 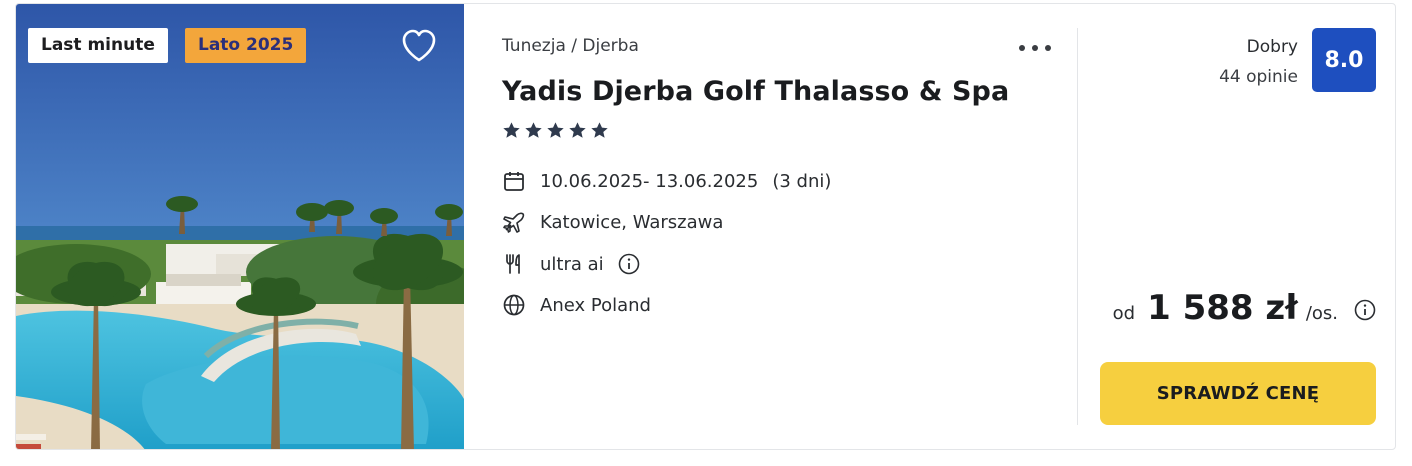 I want to click on dates-row: 10.06.2025- 13.06.2025 (3 dni), so click(x=666, y=181).